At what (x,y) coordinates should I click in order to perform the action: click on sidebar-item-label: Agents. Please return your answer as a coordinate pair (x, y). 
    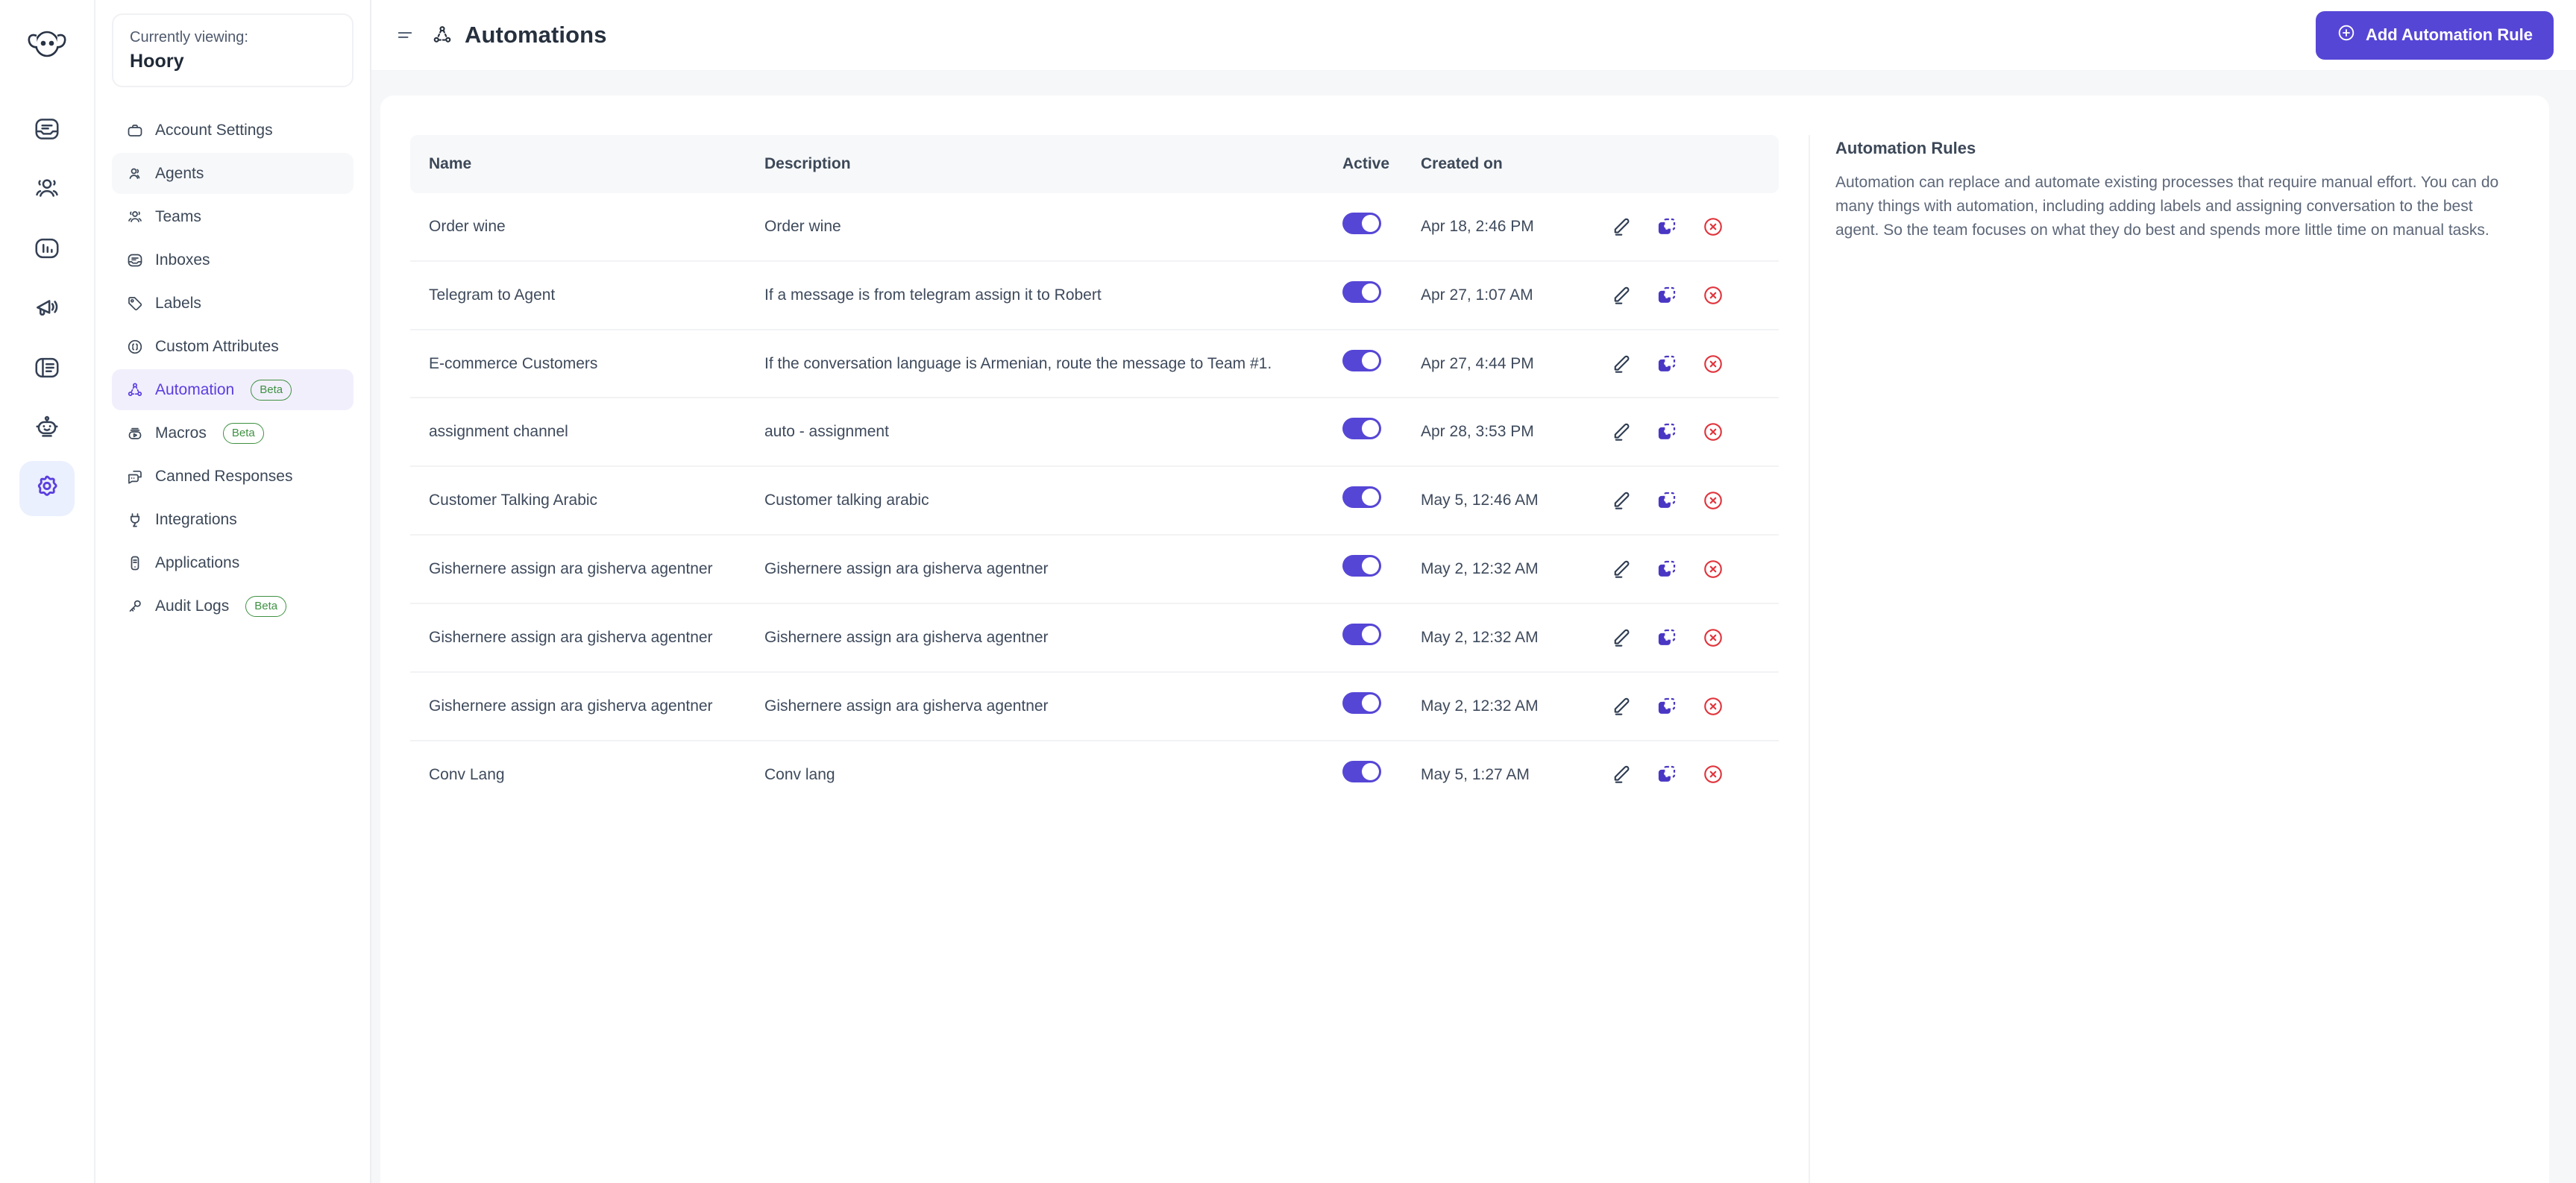
    Looking at the image, I should click on (180, 173).